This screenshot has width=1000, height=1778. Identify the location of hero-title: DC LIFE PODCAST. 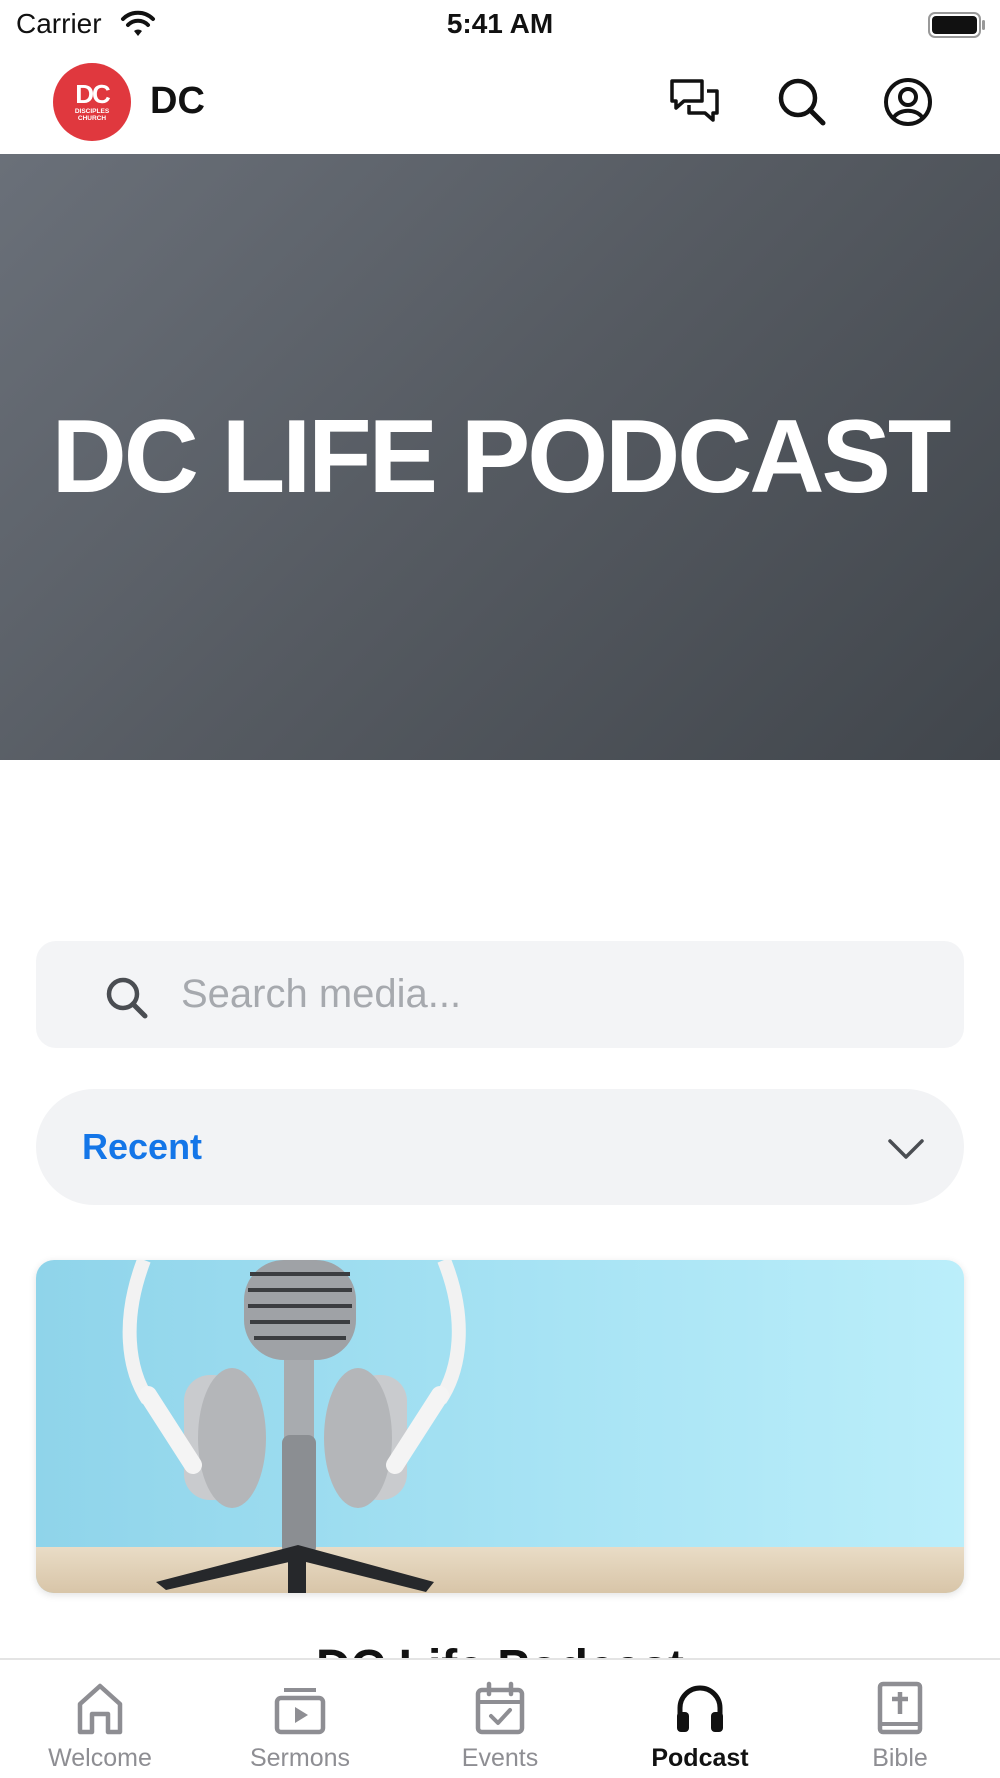
(501, 456).